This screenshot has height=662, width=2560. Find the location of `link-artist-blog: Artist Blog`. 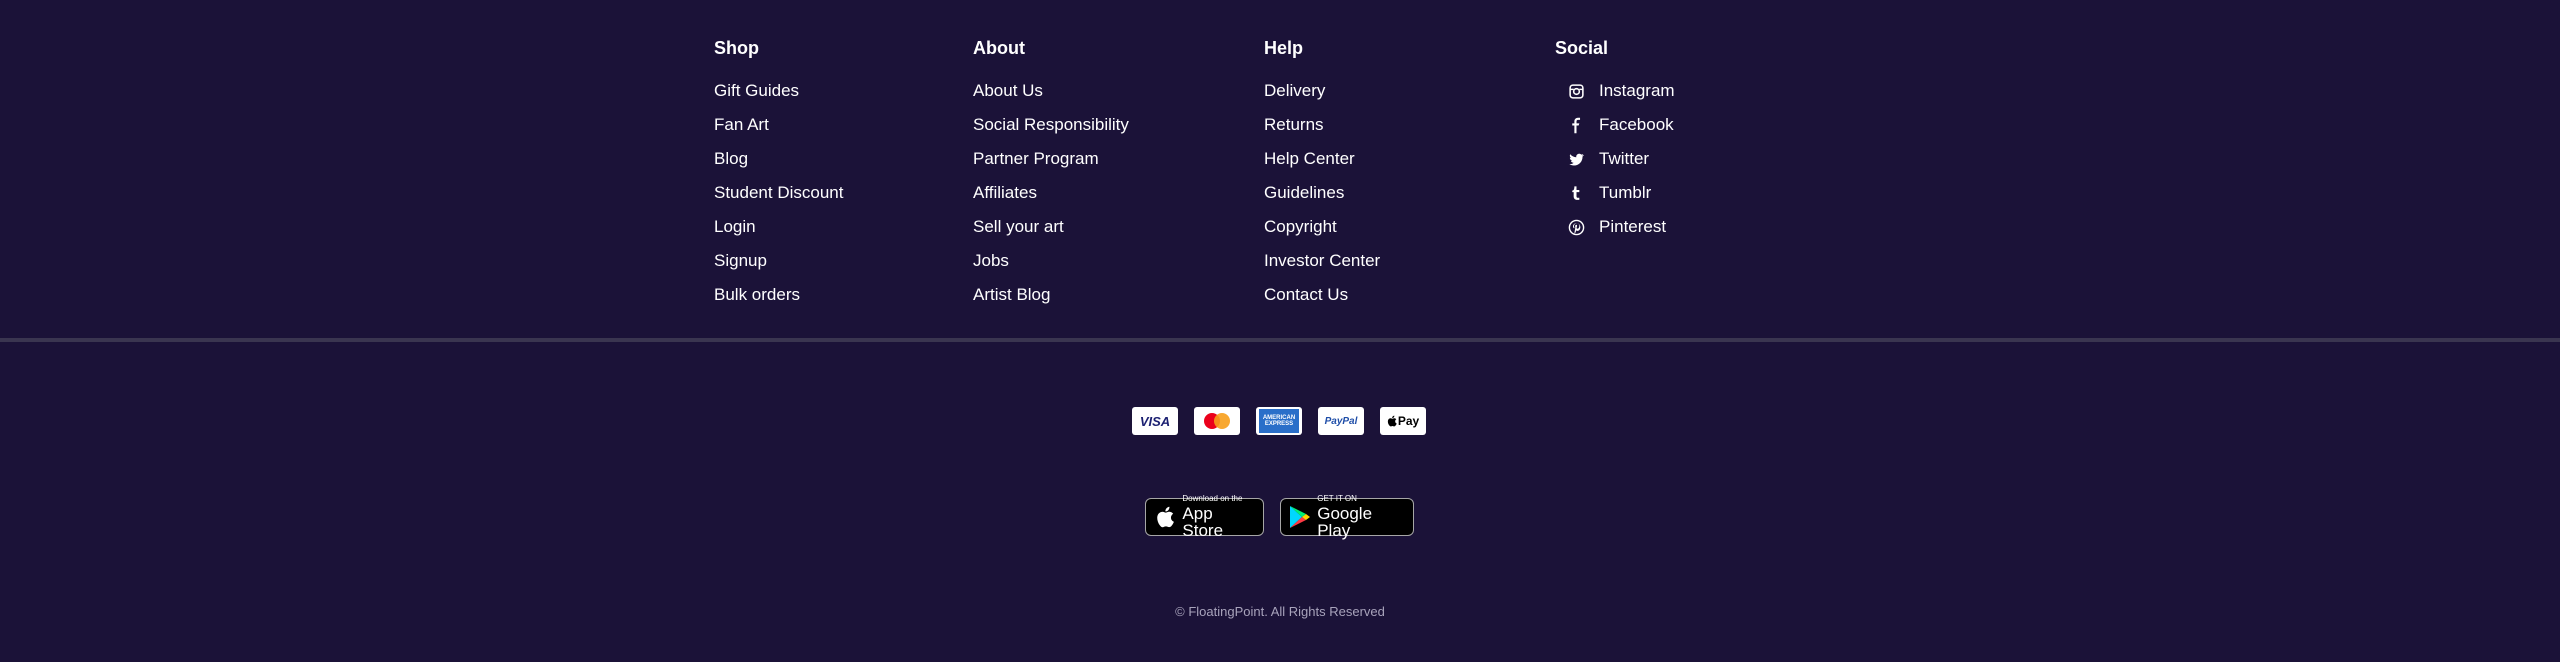

link-artist-blog: Artist Blog is located at coordinates (1051, 295).